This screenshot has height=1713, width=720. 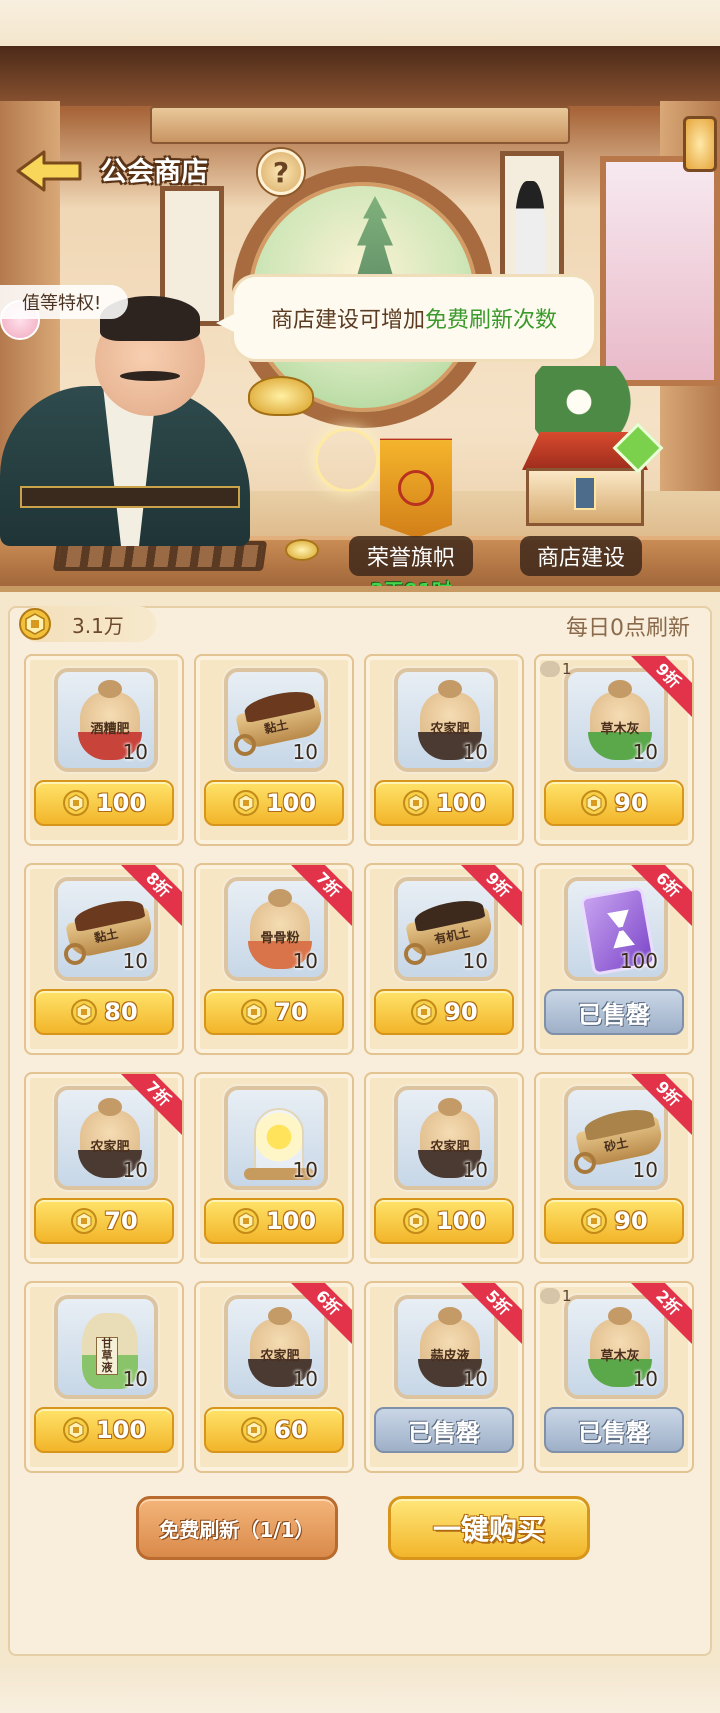 I want to click on shop-item-card: 100 已售罄 6折, so click(x=614, y=959).